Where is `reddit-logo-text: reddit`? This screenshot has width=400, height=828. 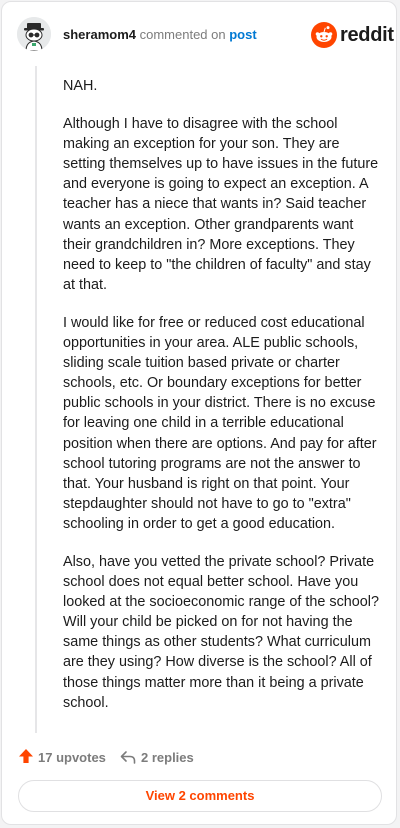
reddit-logo-text: reddit is located at coordinates (367, 35).